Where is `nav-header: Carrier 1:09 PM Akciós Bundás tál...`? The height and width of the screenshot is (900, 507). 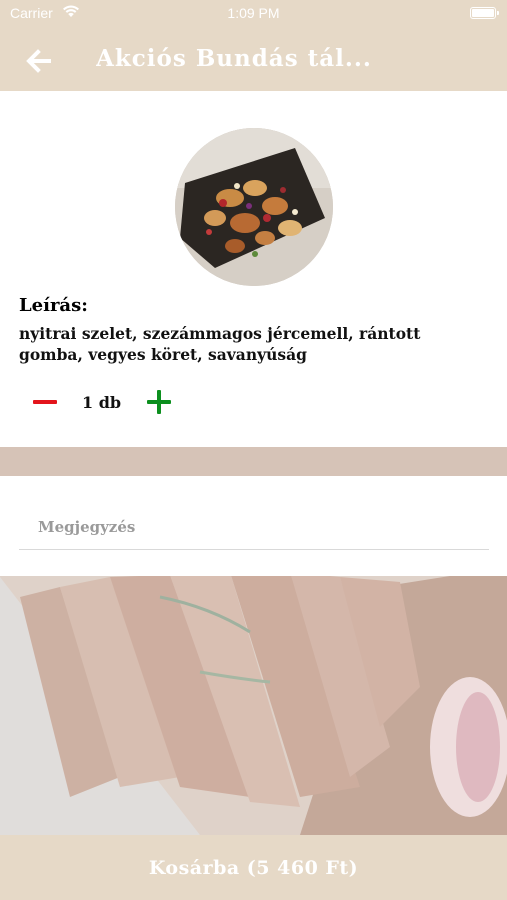
nav-header: Carrier 1:09 PM Akciós Bundás tál... is located at coordinates (253, 45).